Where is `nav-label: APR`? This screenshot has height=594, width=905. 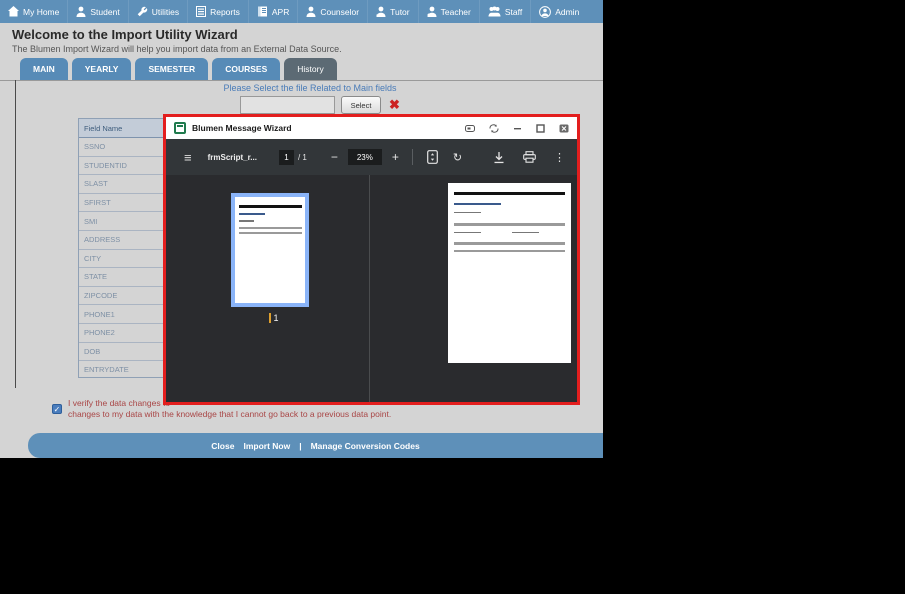 nav-label: APR is located at coordinates (280, 11).